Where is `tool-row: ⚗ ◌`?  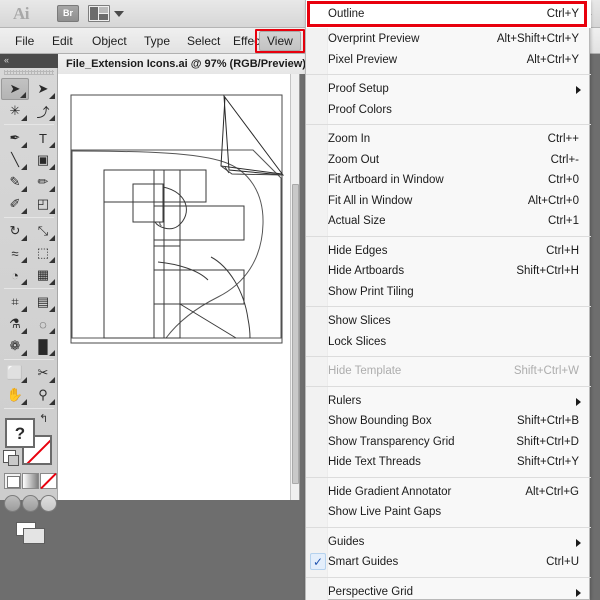
tool-row: ⚗ ◌ is located at coordinates (29, 324).